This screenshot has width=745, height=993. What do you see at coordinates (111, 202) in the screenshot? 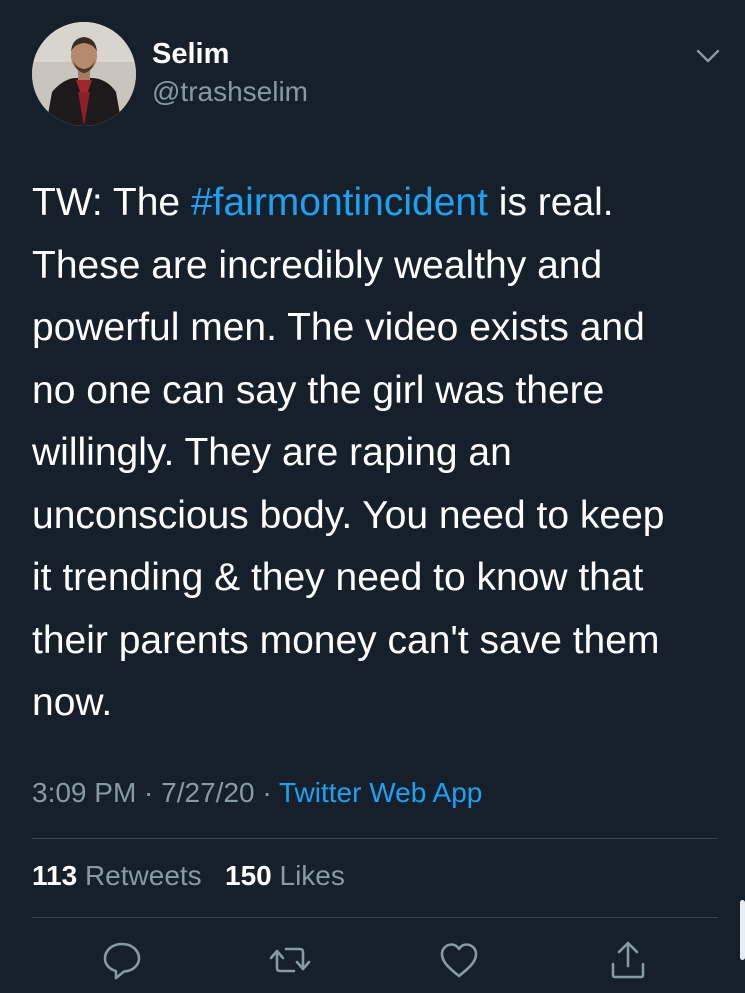
I see `tweet-text-segment: TW: The` at bounding box center [111, 202].